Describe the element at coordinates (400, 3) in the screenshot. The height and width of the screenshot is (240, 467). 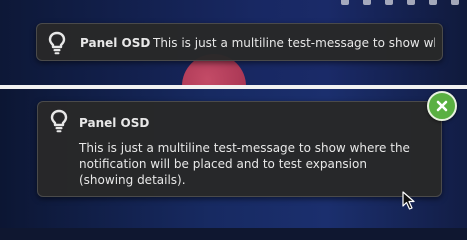
I see `system-tray` at that location.